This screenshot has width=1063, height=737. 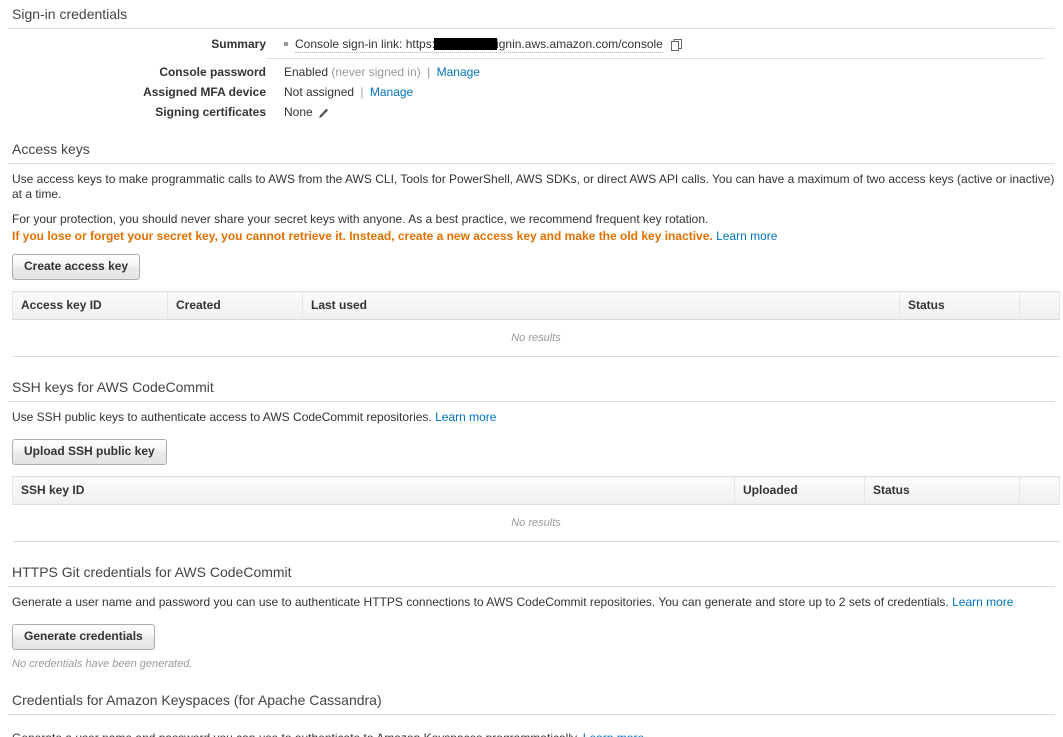 I want to click on label-summary: Summary, so click(x=238, y=44).